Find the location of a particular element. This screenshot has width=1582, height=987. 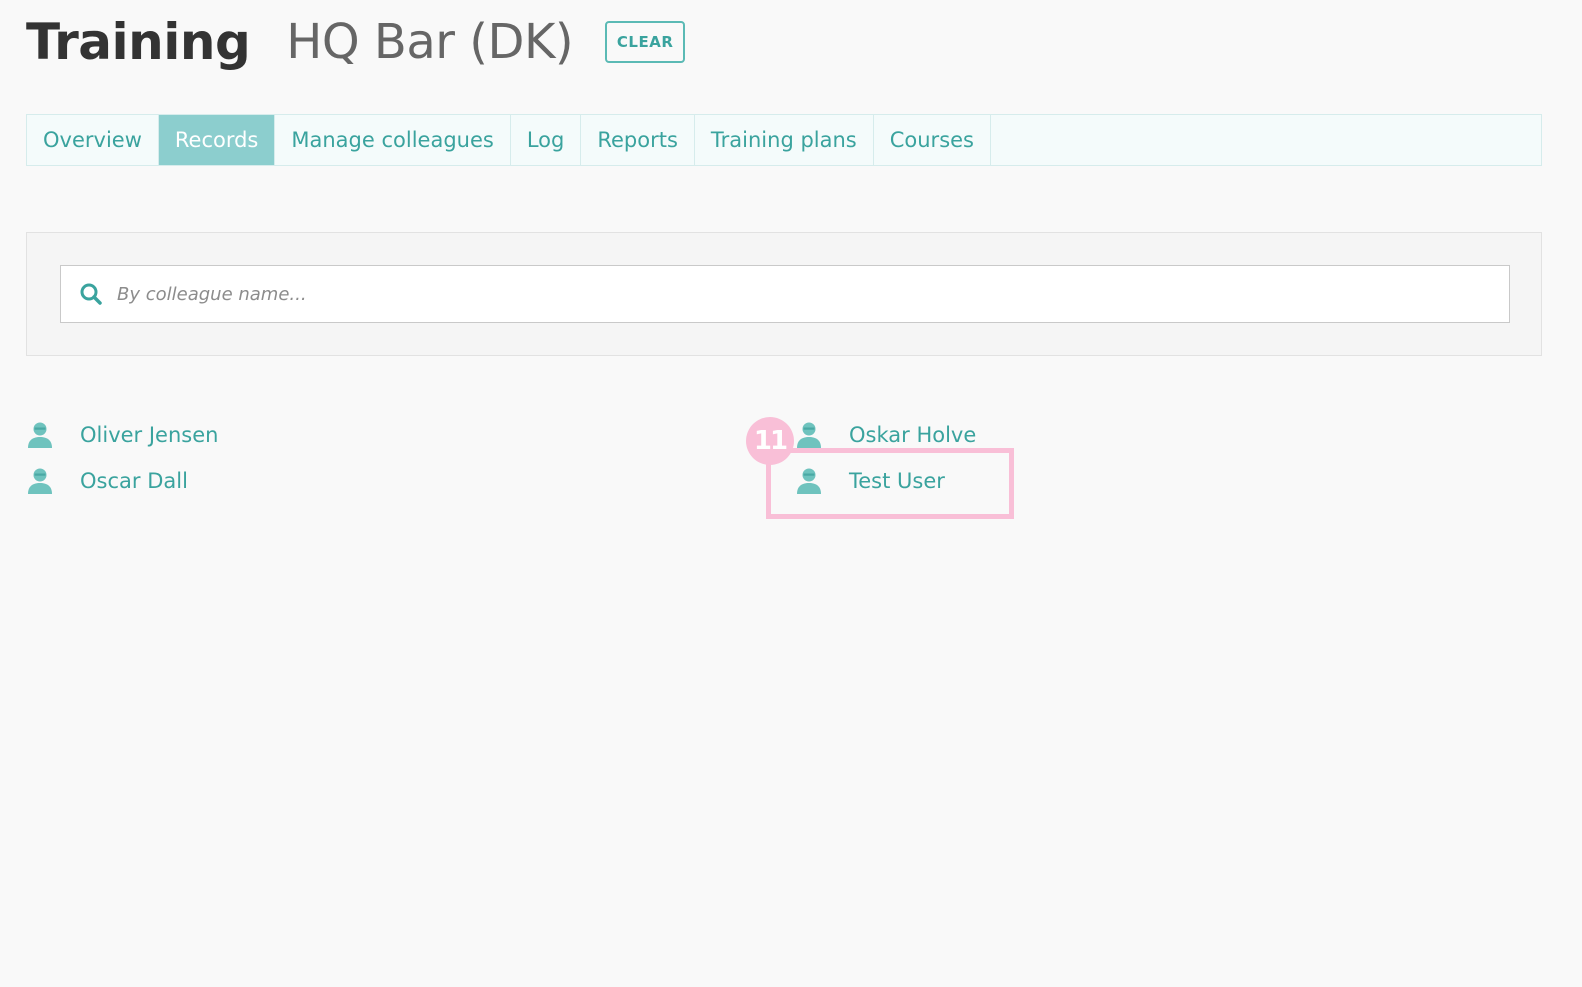

tab-training-plans: Training plans is located at coordinates (784, 140).